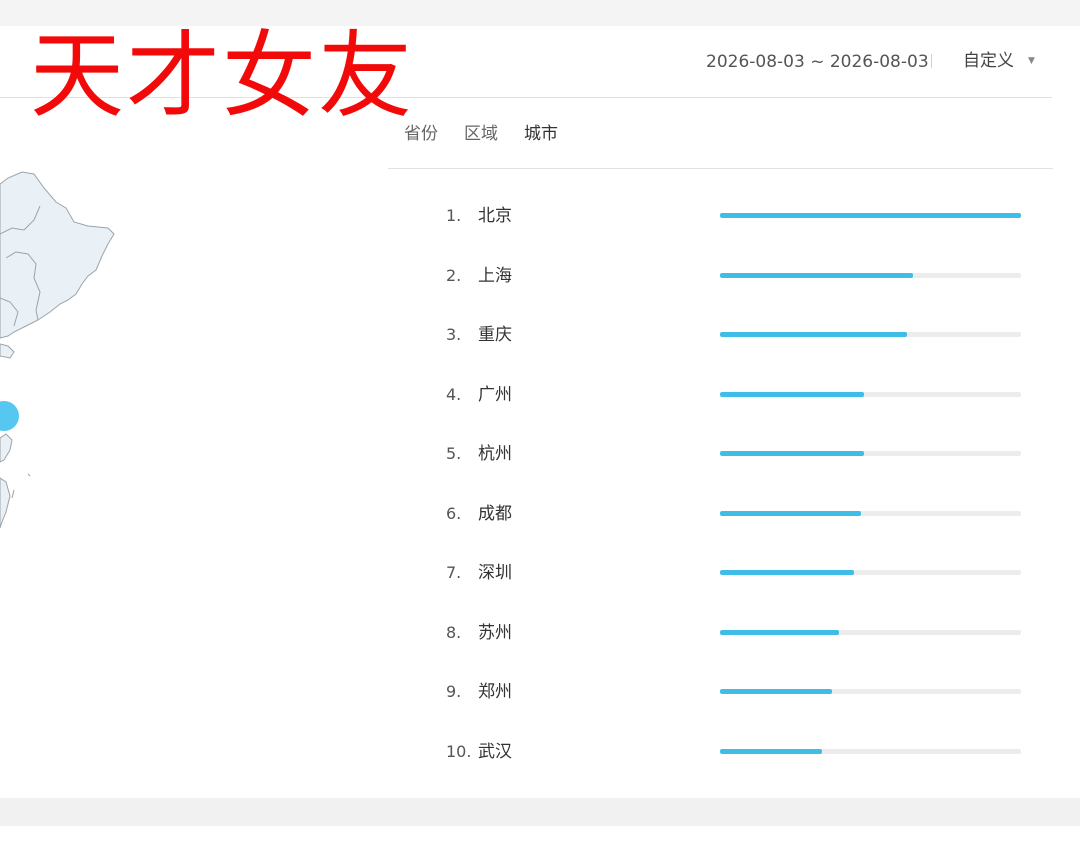  Describe the element at coordinates (454, 334) in the screenshot. I see `rank-number: 3.` at that location.